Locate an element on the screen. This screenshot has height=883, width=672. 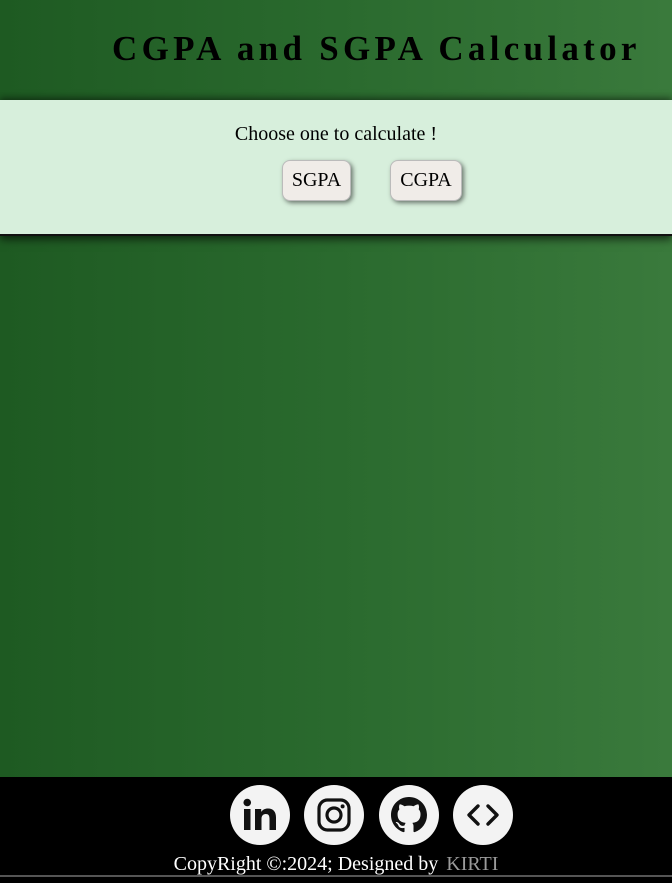
github-link is located at coordinates (409, 815).